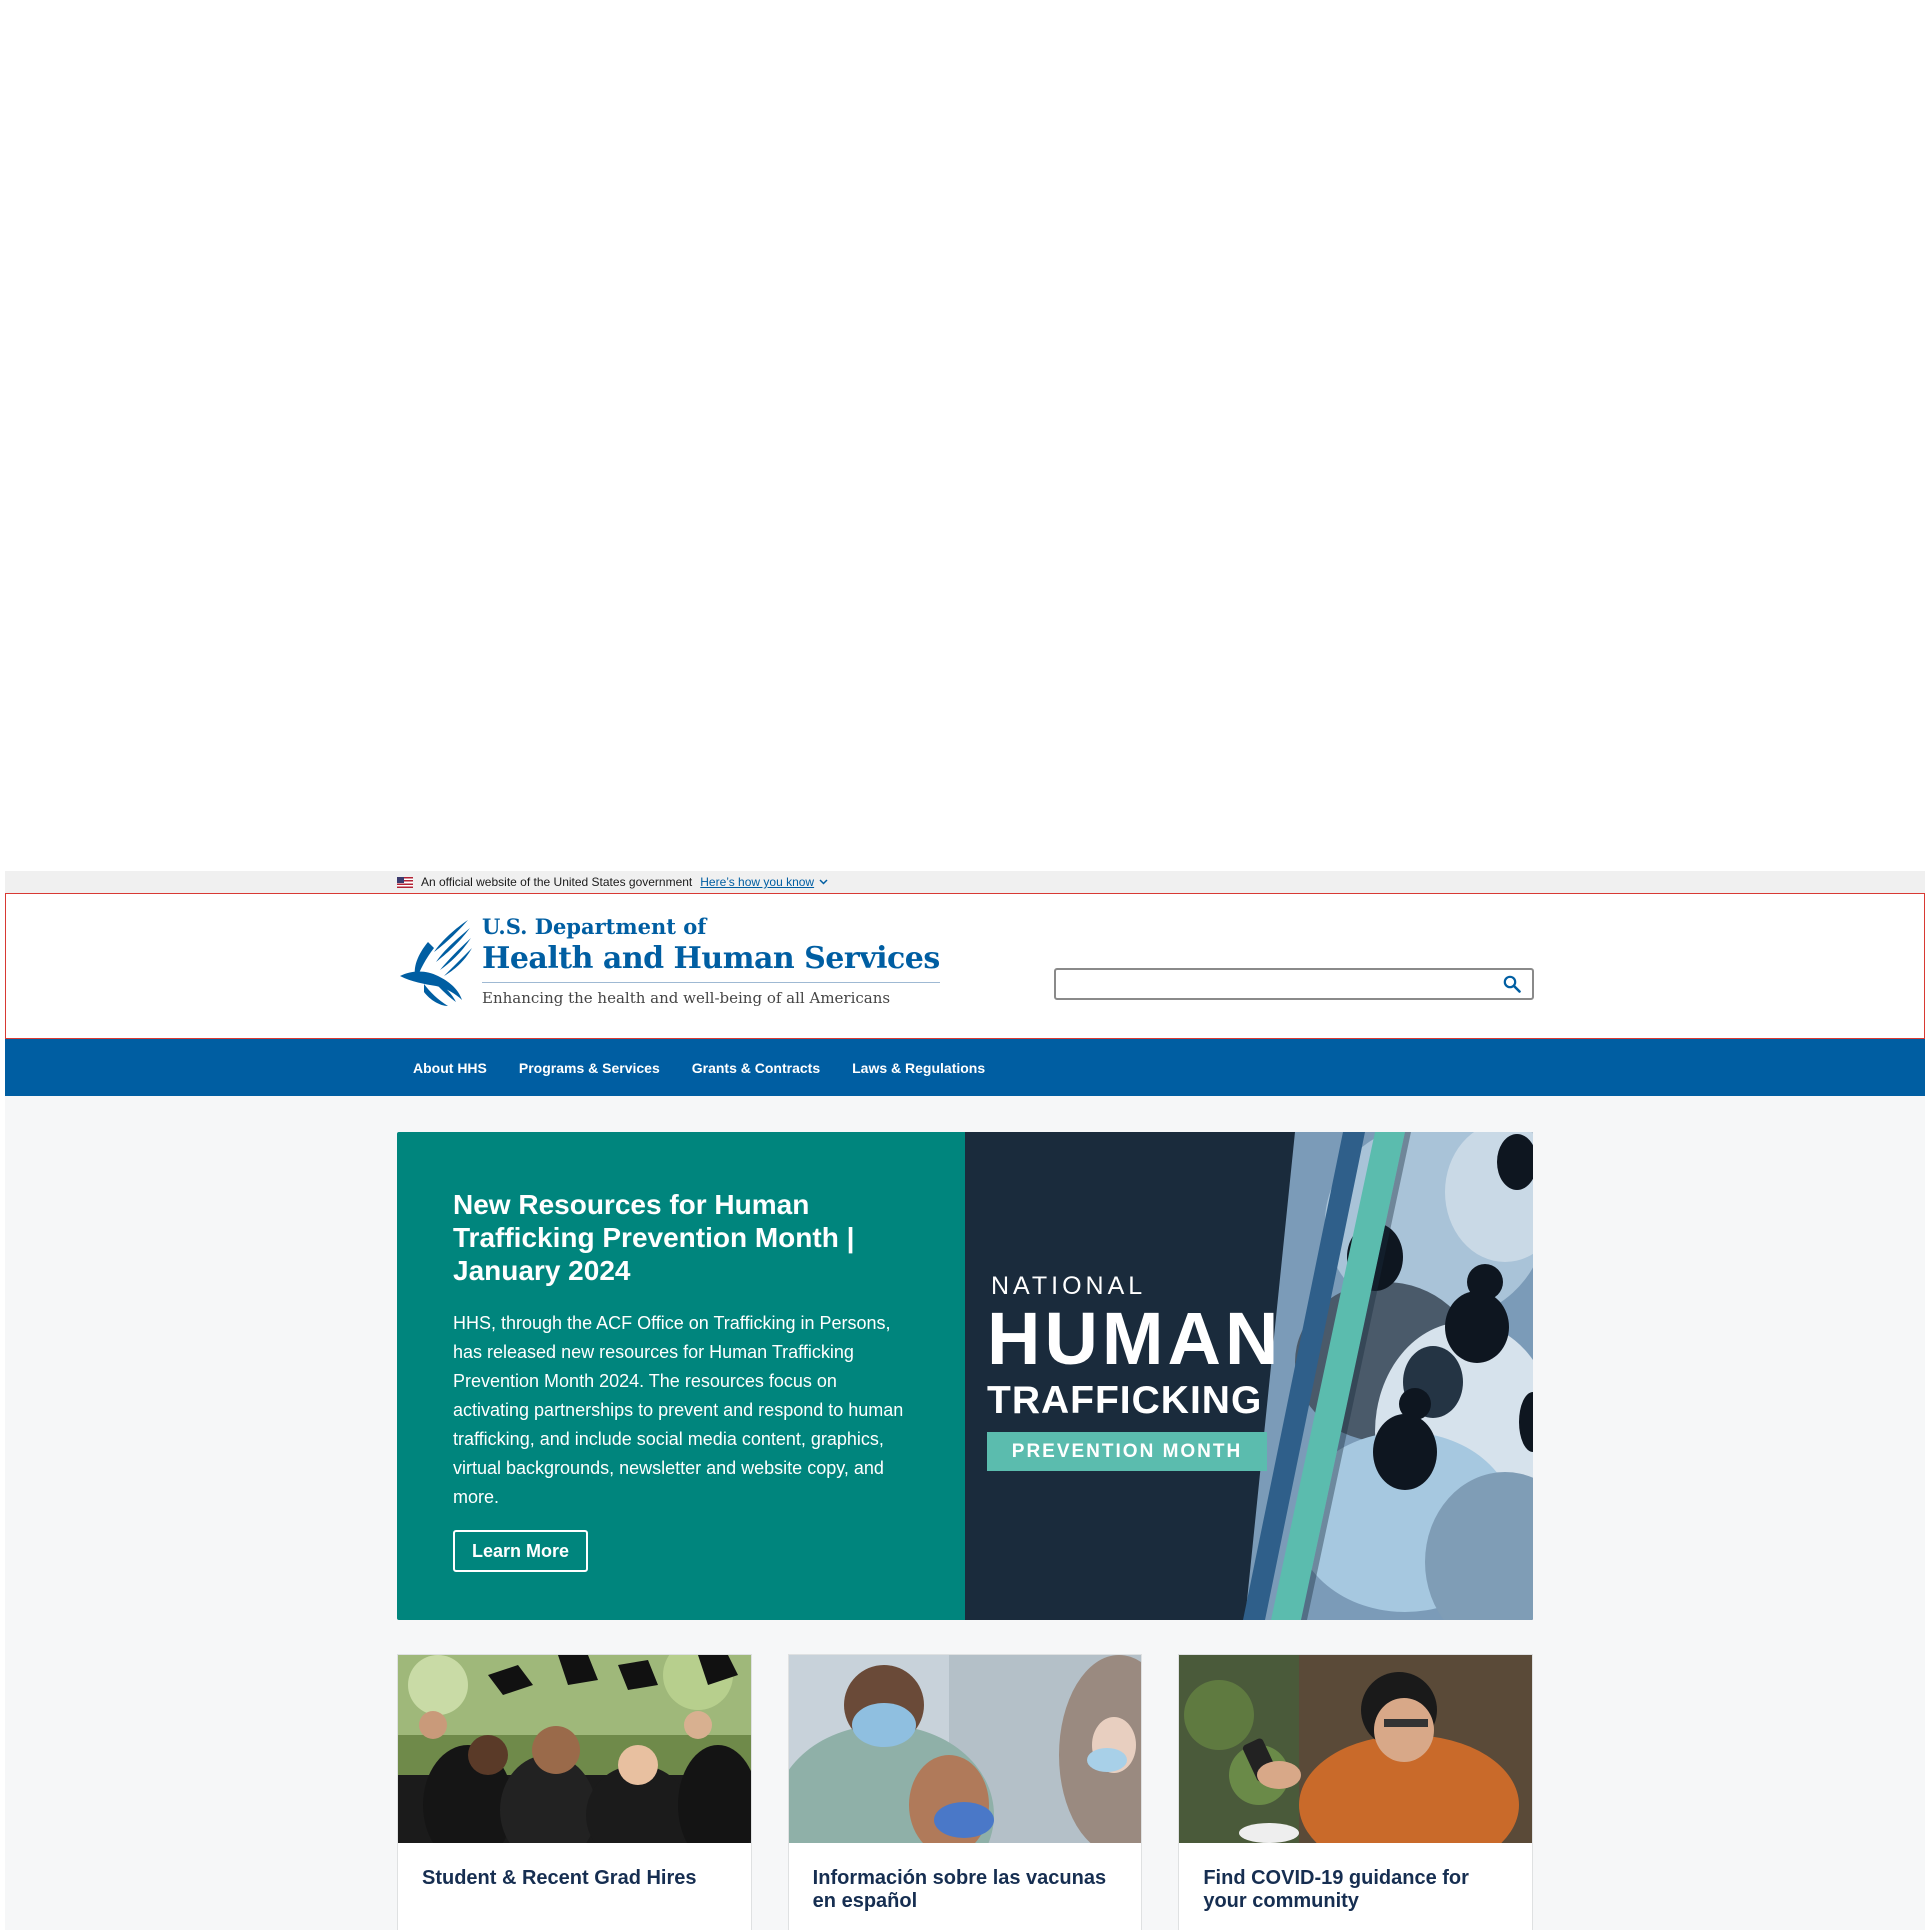 This screenshot has width=1930, height=1930. I want to click on poster-trafficking-text: TRAFFICKING, so click(1125, 1400).